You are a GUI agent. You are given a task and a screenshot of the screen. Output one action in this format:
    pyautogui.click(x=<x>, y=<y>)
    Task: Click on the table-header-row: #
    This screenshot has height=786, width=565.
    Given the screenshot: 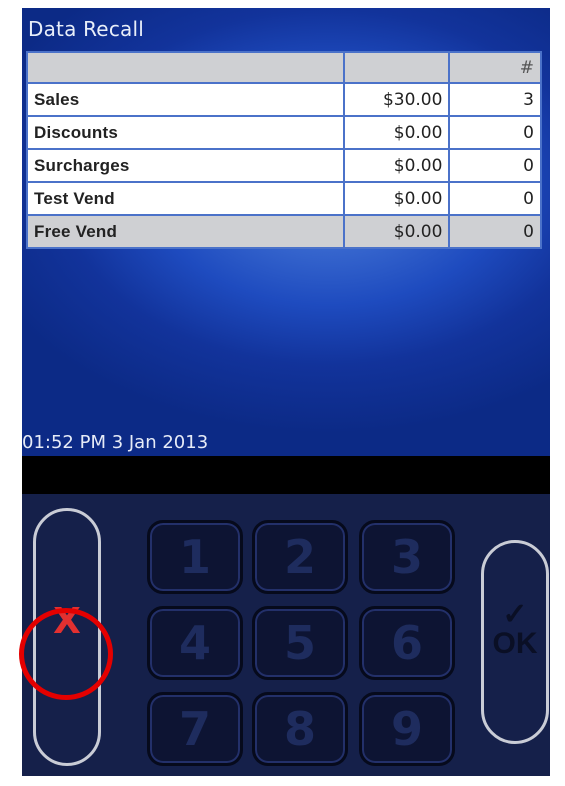 What is the action you would take?
    pyautogui.click(x=284, y=67)
    